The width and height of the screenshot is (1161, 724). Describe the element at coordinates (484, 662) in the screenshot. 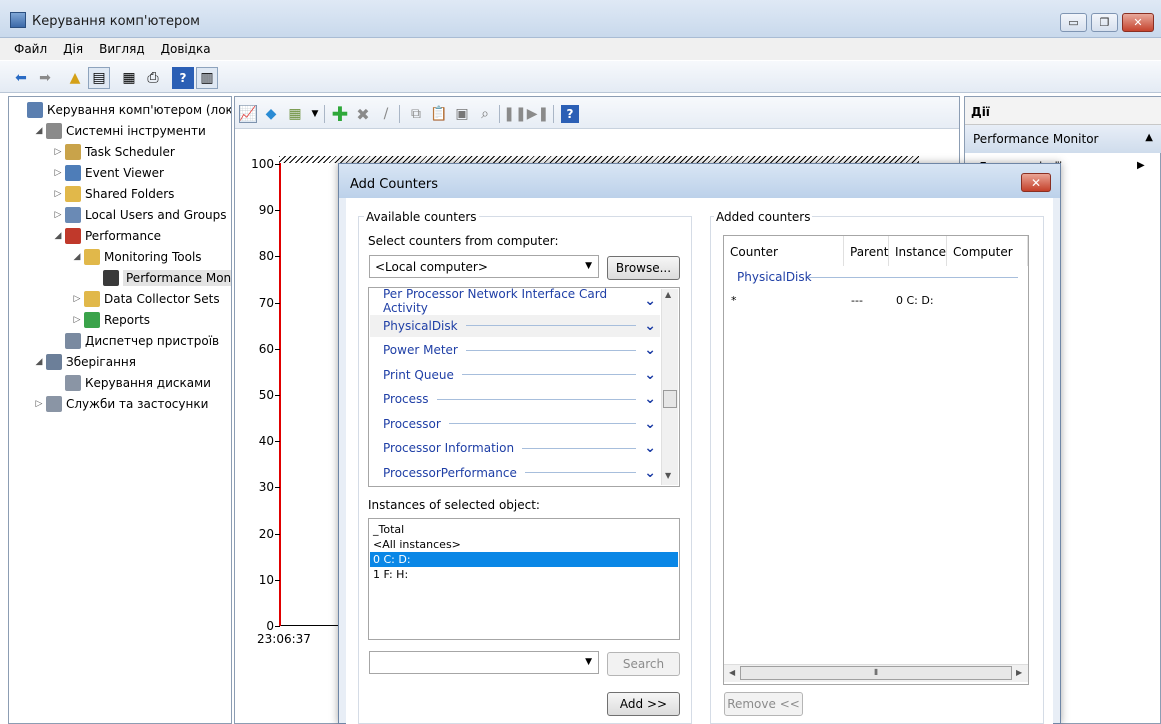

I see `search-combo: ▼` at that location.